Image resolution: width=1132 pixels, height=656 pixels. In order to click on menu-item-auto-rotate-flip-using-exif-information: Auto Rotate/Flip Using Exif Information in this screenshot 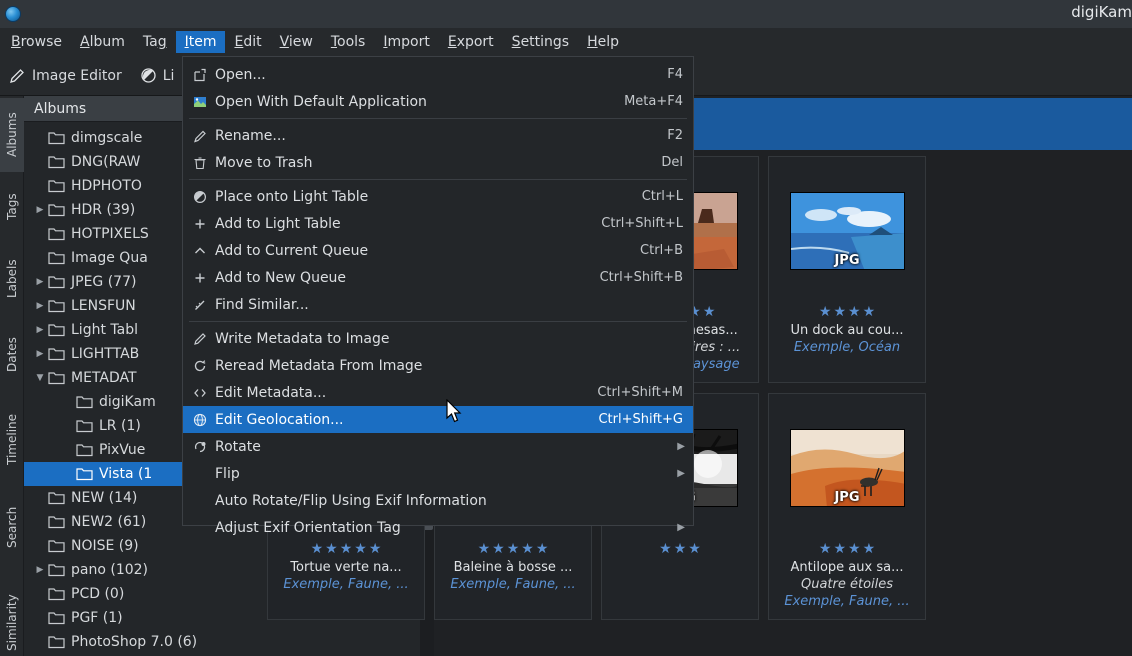, I will do `click(438, 500)`.